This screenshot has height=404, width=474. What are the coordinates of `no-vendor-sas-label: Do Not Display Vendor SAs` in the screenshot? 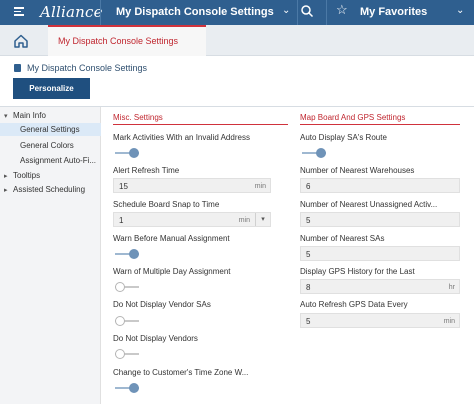 It's located at (162, 304).